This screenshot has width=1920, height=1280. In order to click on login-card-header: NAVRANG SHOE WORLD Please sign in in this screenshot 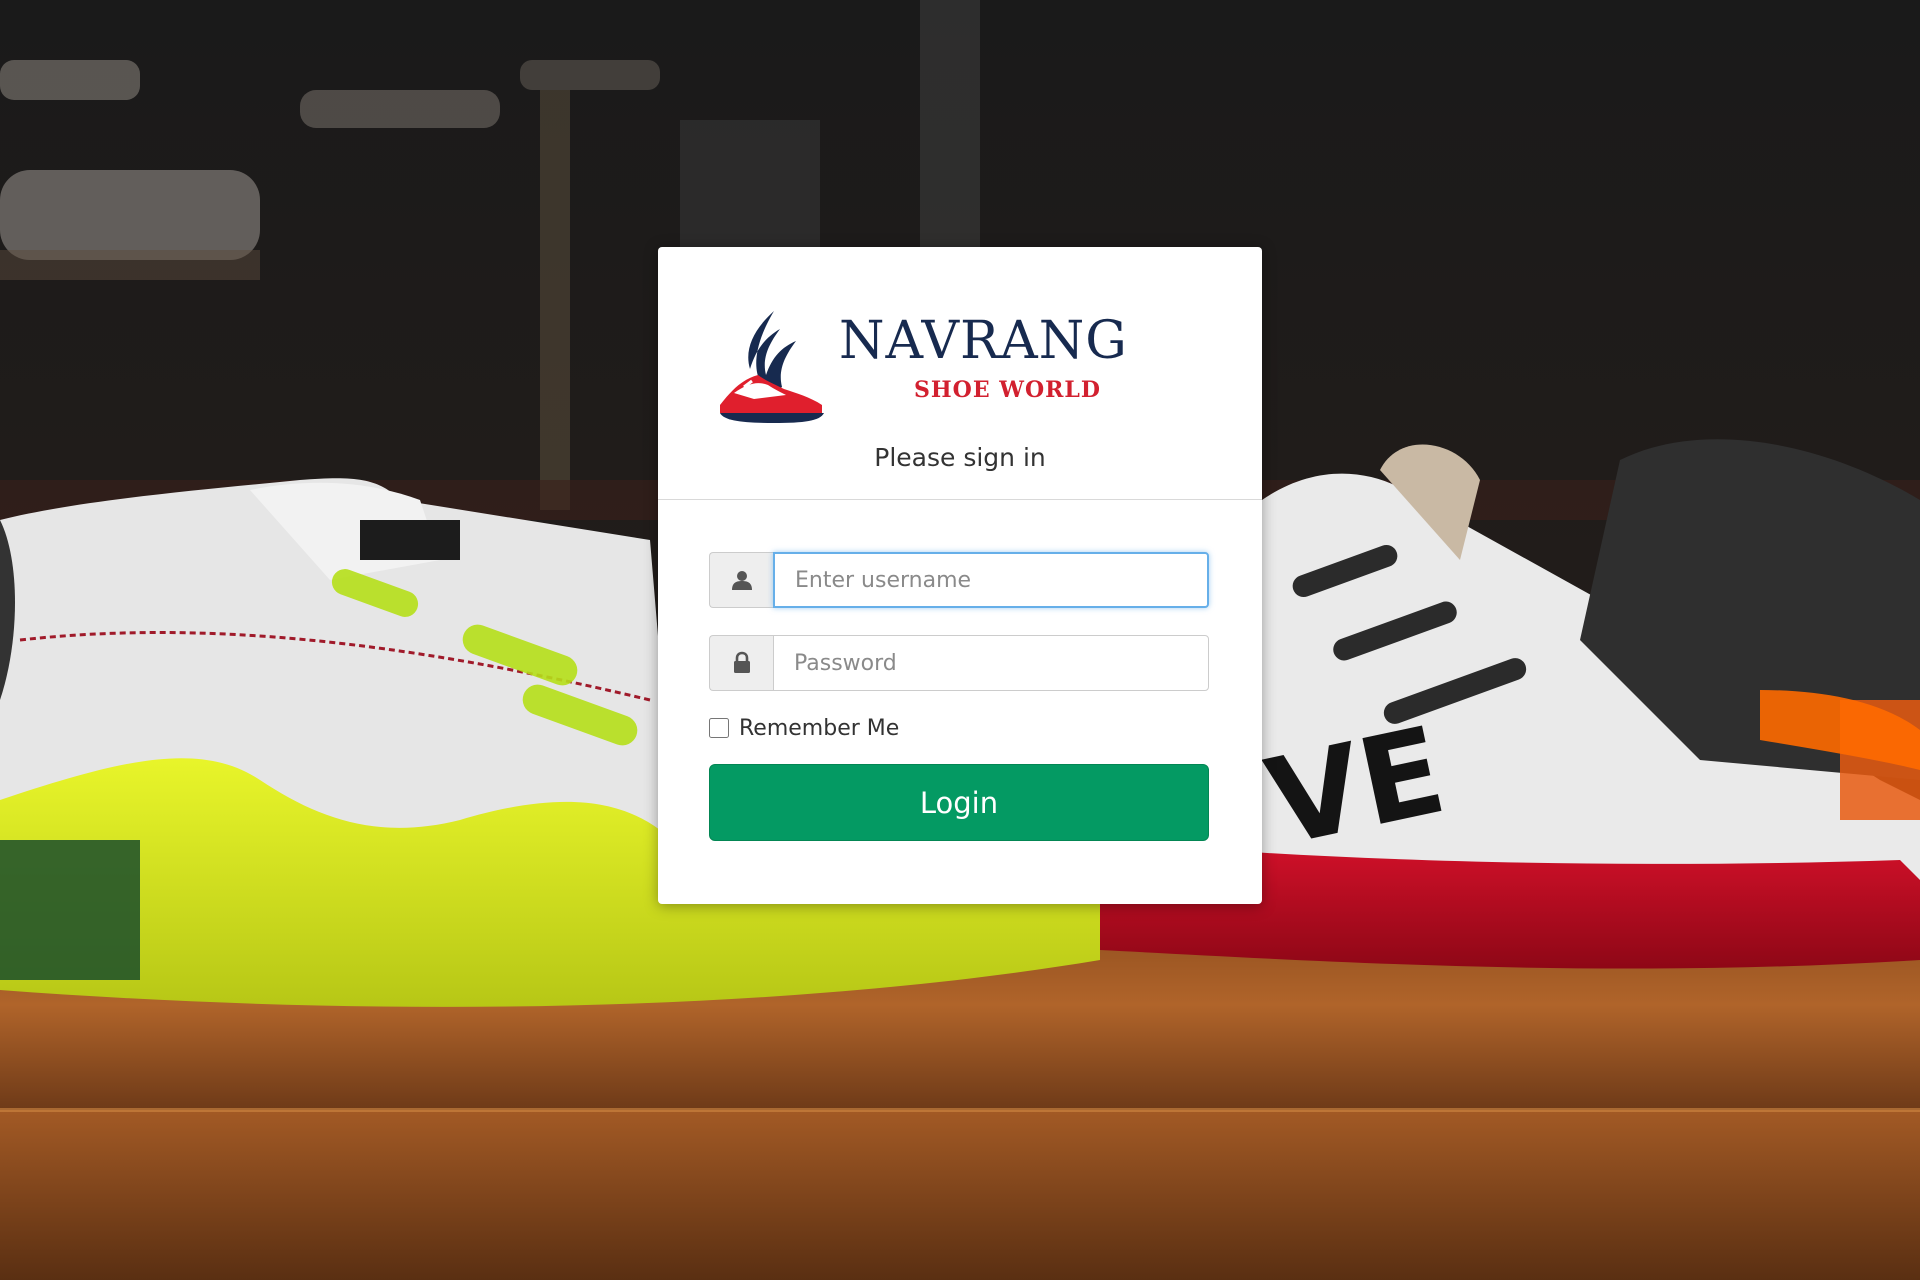, I will do `click(960, 373)`.